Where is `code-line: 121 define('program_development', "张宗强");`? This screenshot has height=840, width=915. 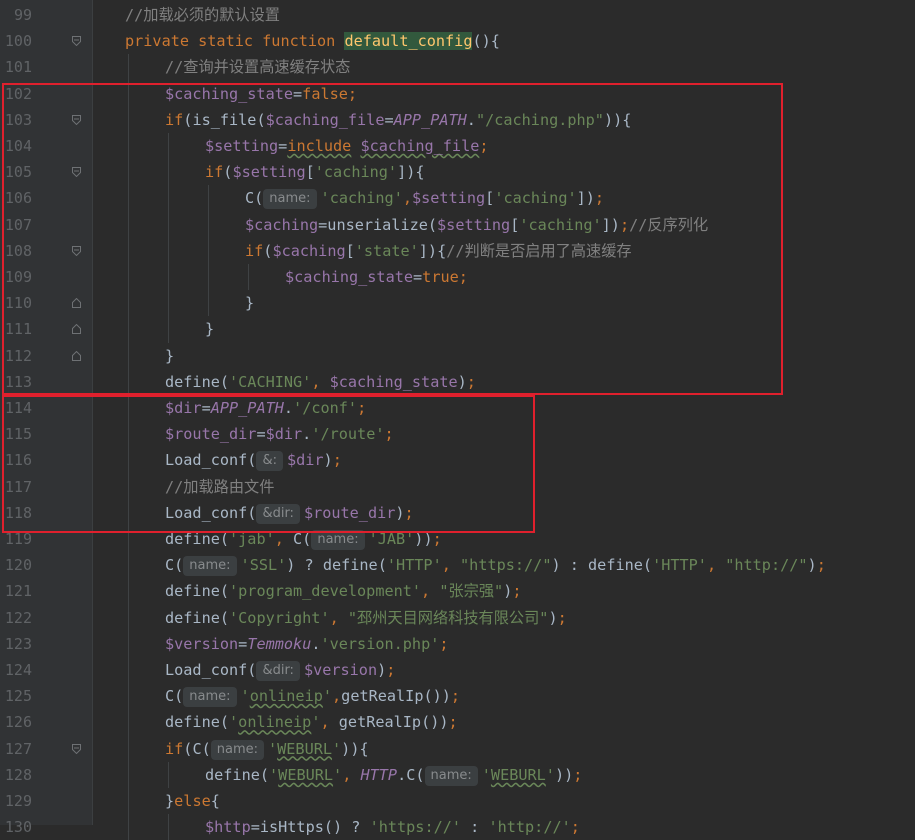 code-line: 121 define('program_development', "张宗强"); is located at coordinates (457, 591).